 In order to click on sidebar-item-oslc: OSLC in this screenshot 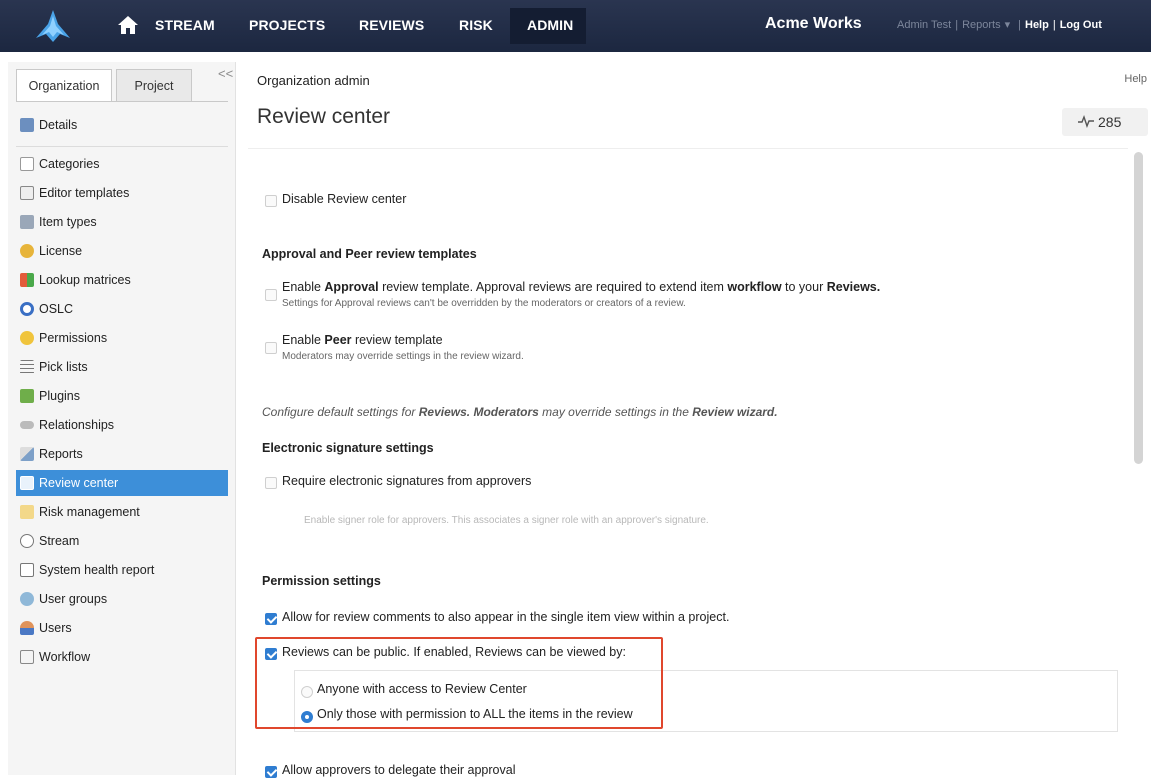, I will do `click(122, 309)`.